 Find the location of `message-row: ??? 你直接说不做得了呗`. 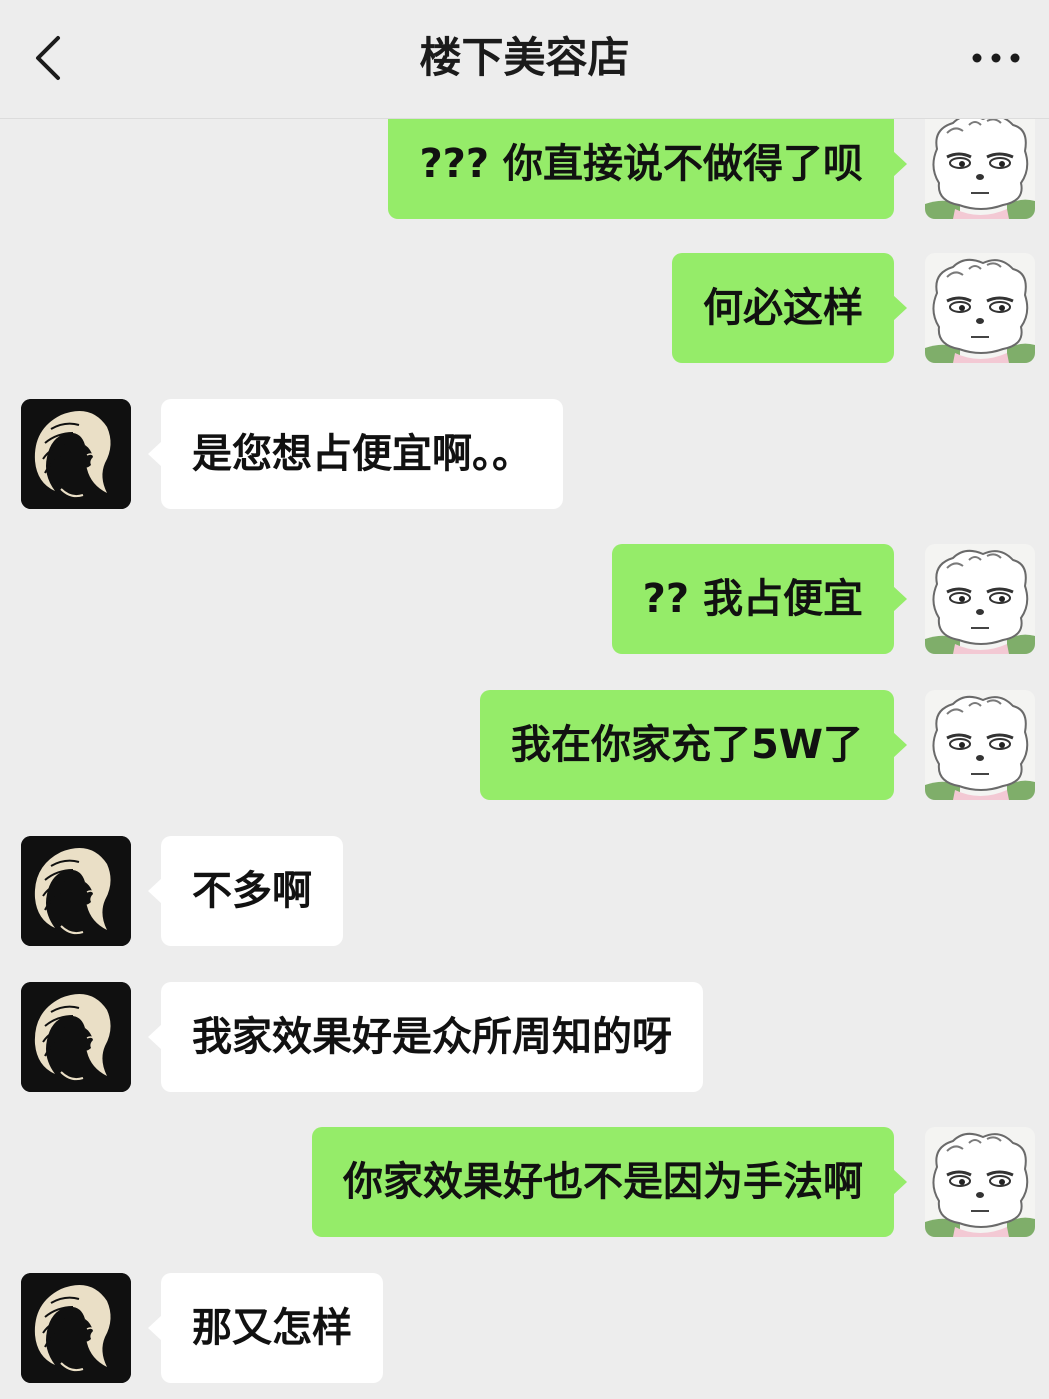

message-row: ??? 你直接说不做得了呗 is located at coordinates (524, 168).